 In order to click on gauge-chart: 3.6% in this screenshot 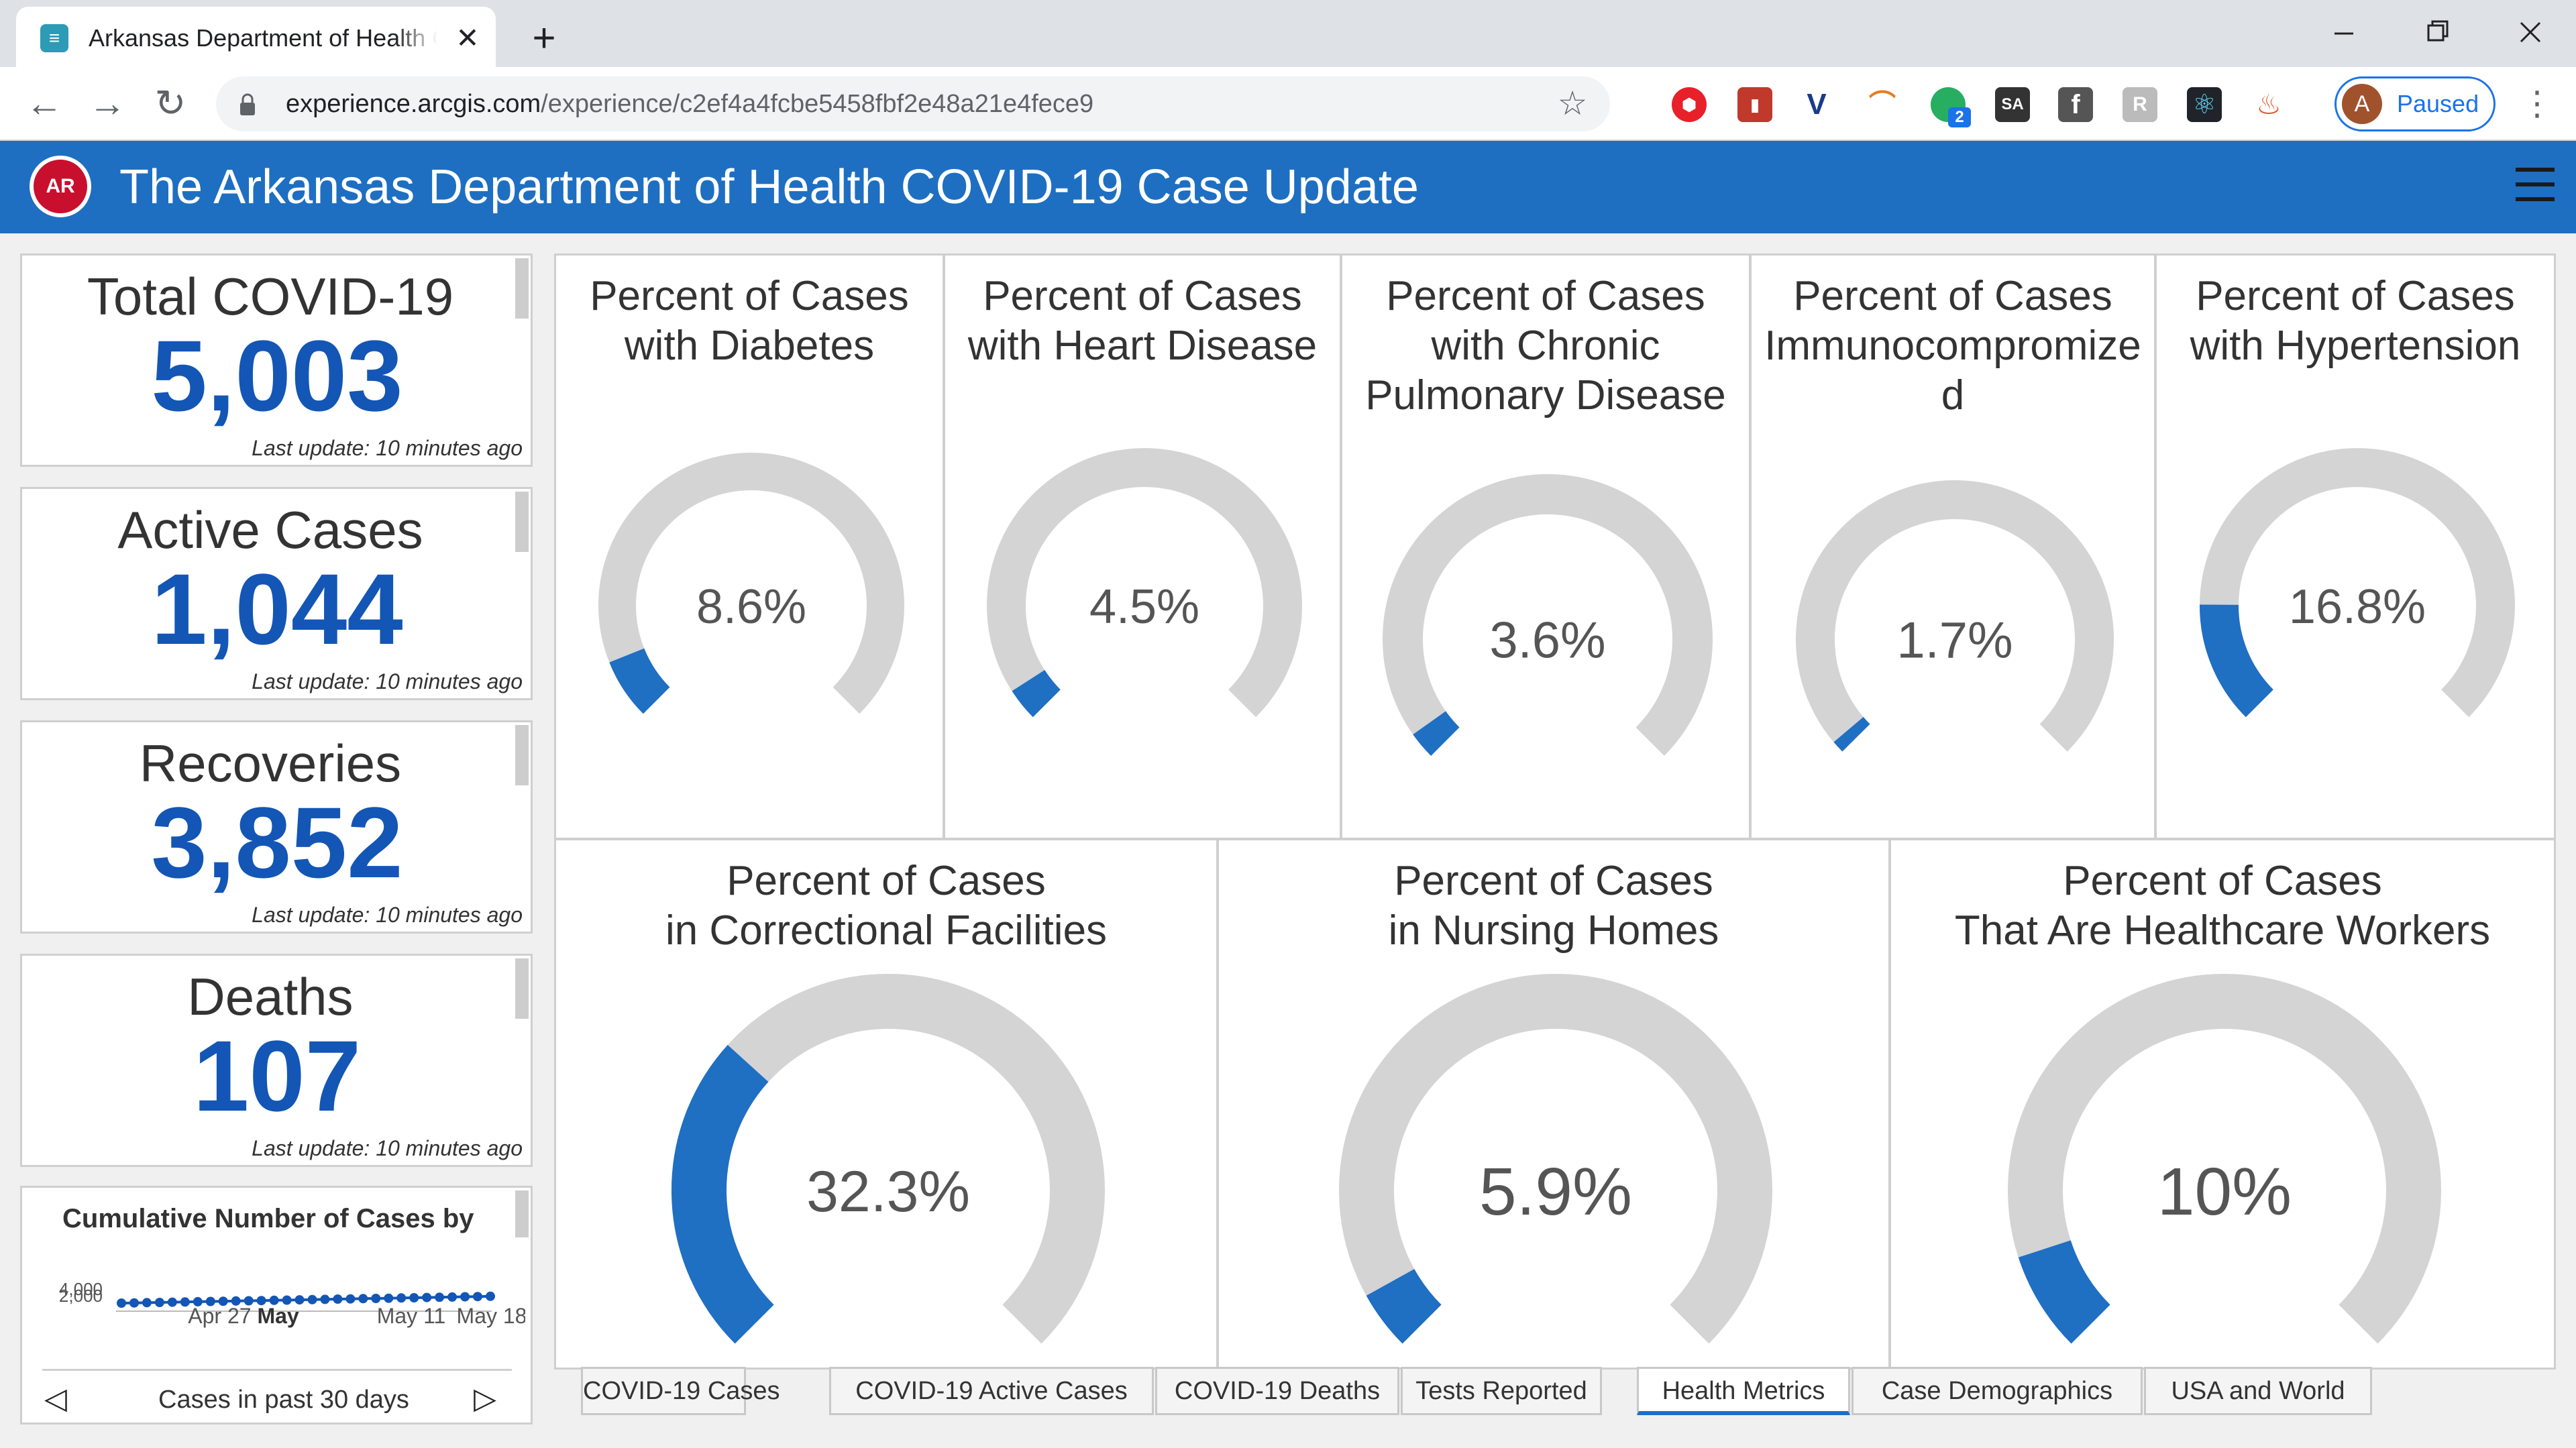, I will do `click(1546, 548)`.